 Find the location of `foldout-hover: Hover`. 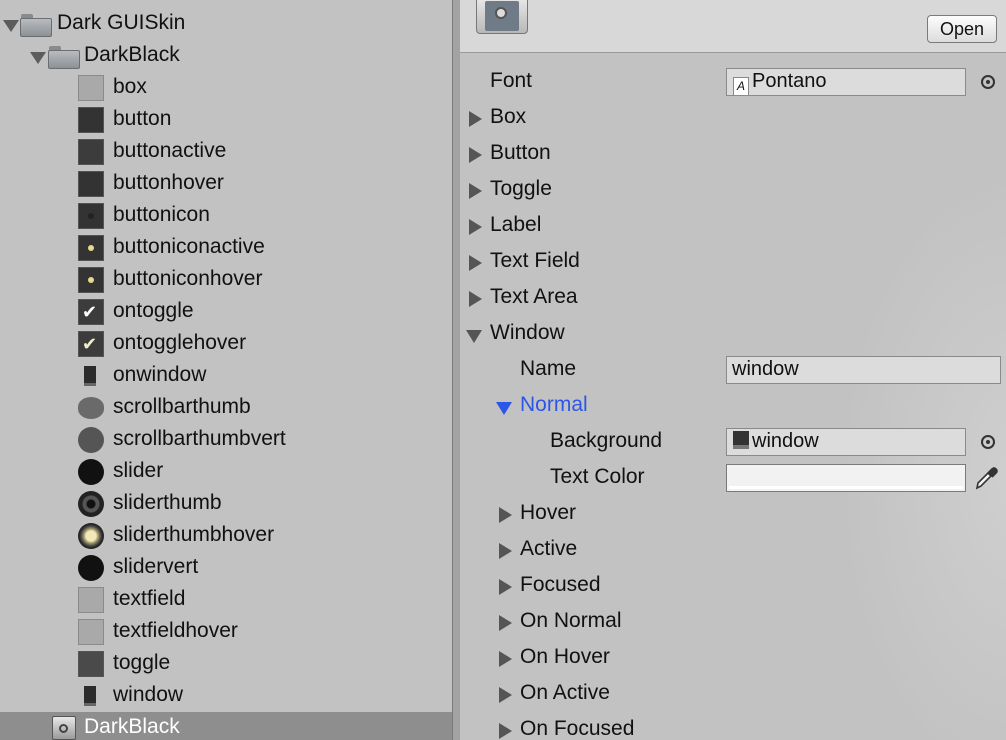

foldout-hover: Hover is located at coordinates (733, 514).